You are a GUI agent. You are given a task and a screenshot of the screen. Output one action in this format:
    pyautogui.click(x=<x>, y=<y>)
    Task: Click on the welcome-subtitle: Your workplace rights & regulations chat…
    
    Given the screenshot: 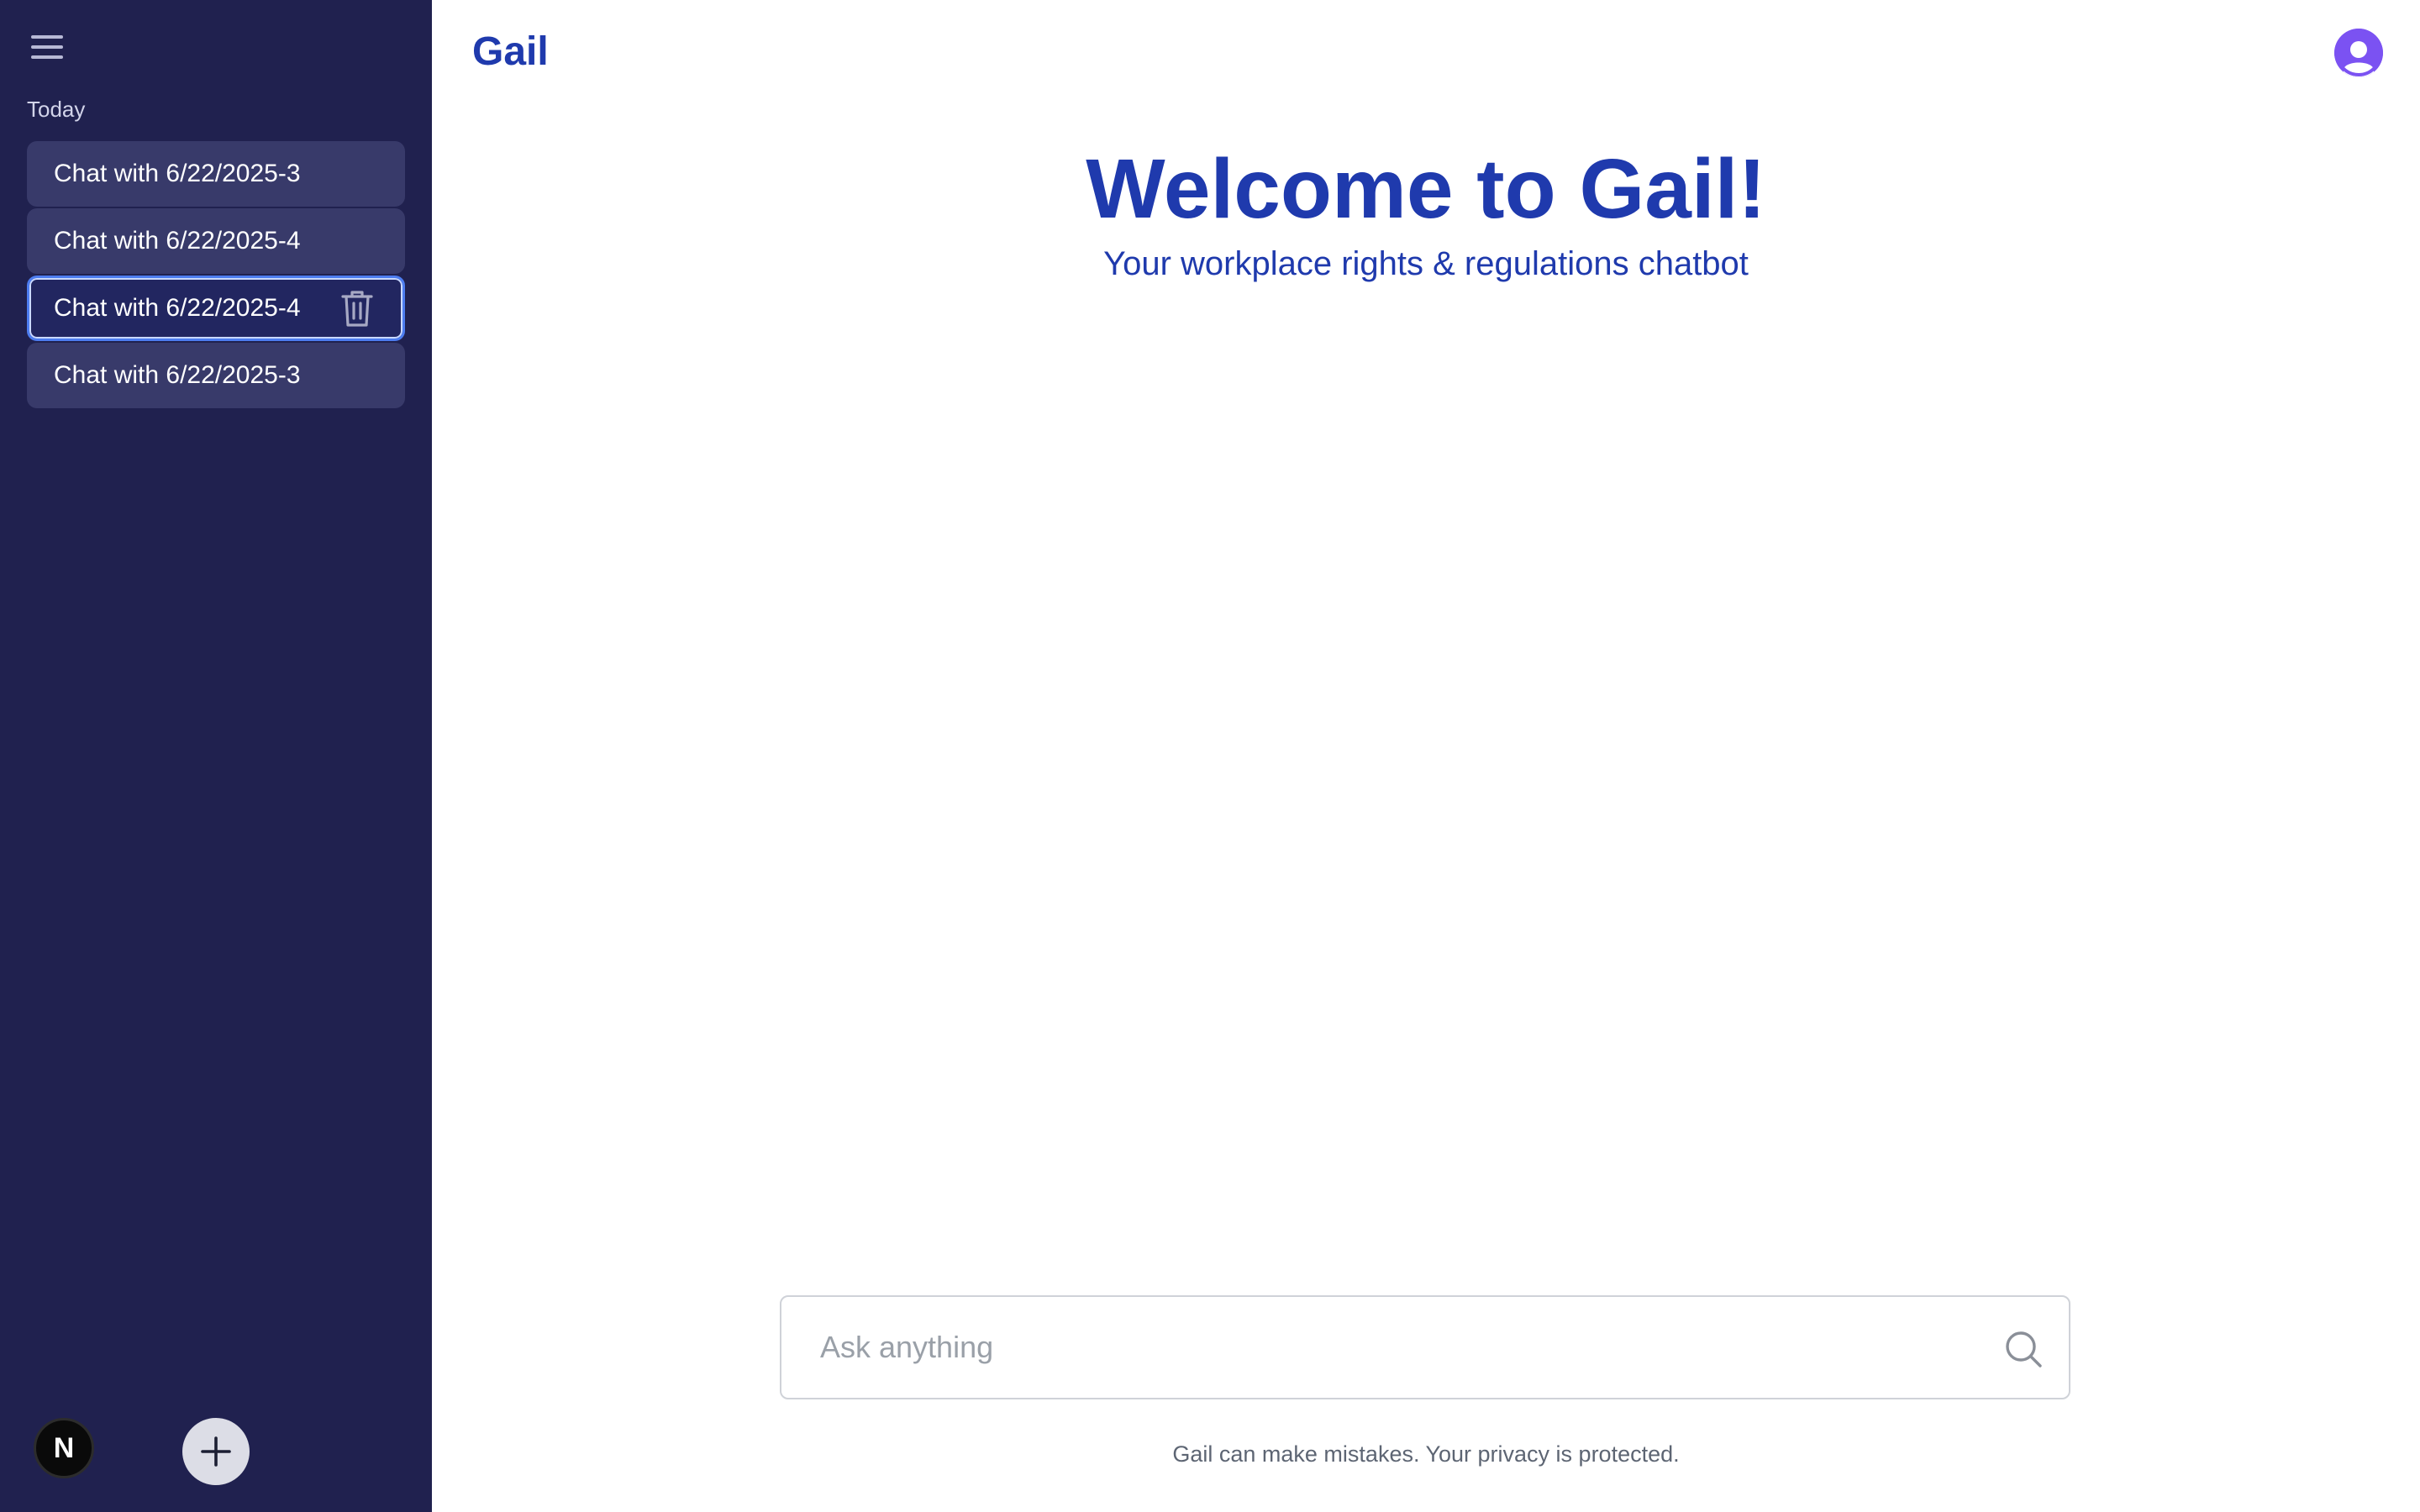 What is the action you would take?
    pyautogui.click(x=1426, y=263)
    